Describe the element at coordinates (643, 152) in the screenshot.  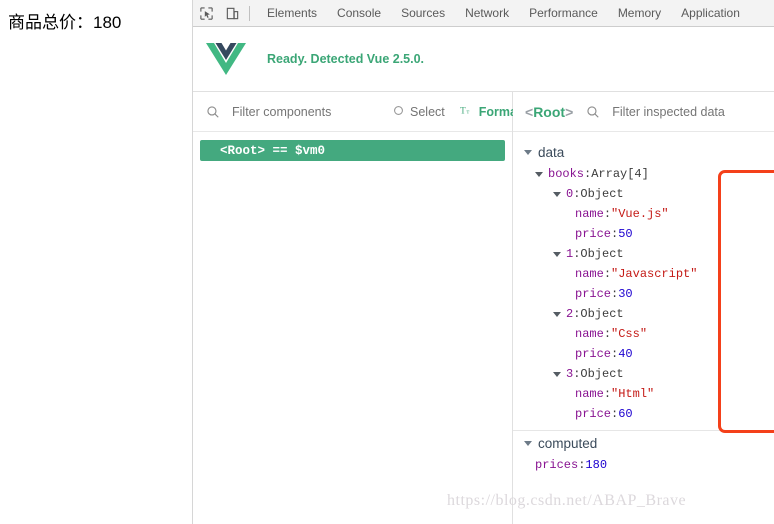
I see `section-header-data: data` at that location.